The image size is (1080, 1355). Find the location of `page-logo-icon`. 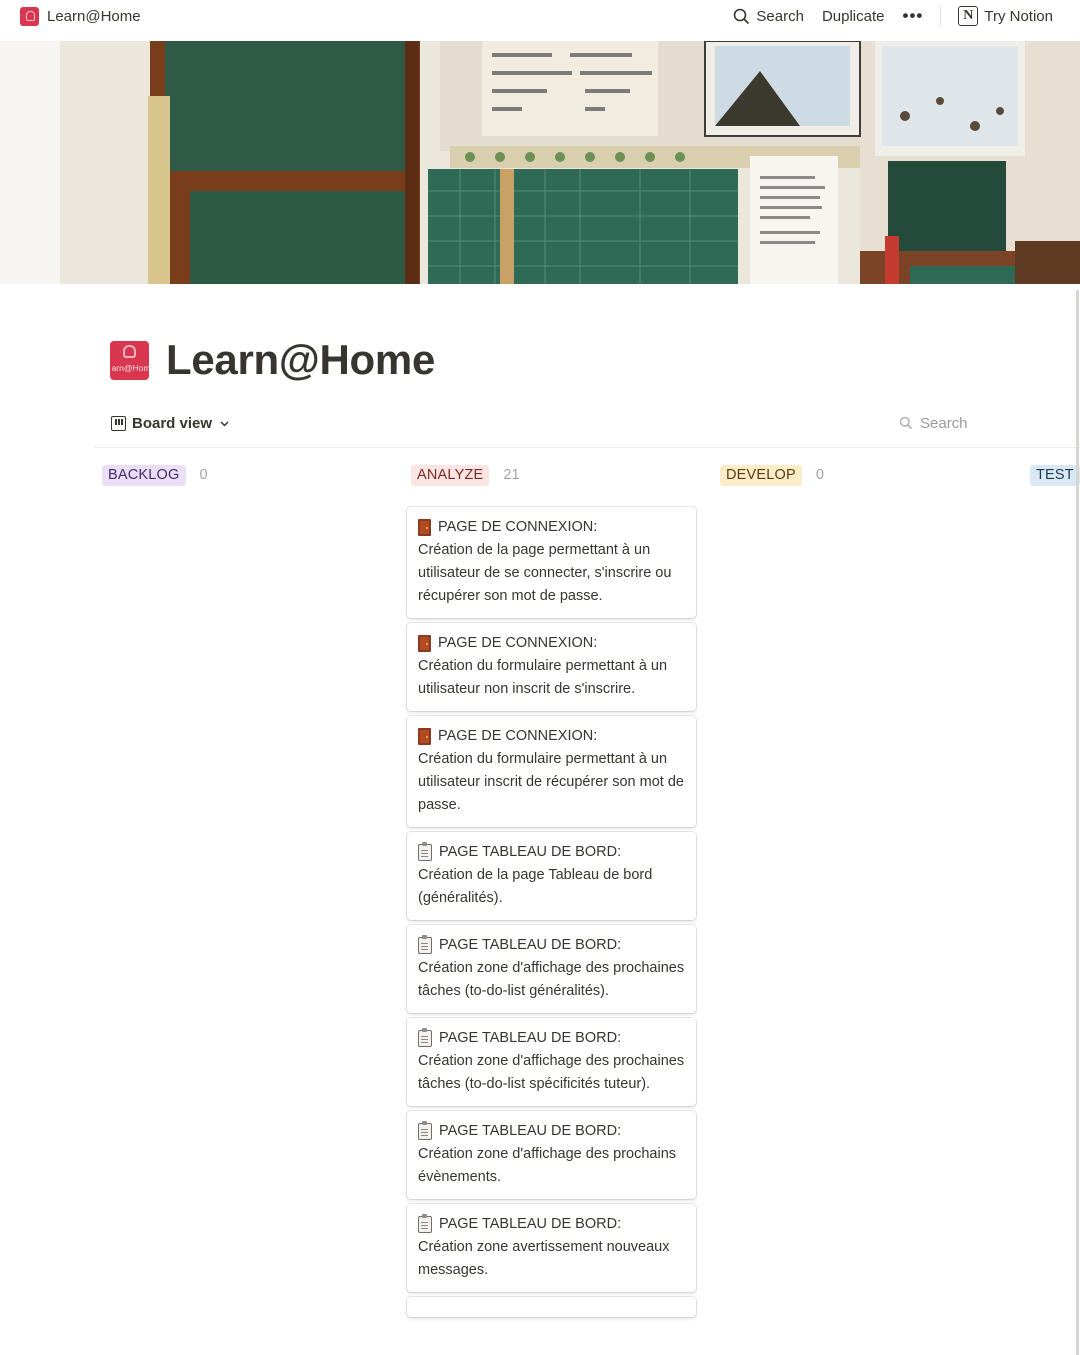

page-logo-icon is located at coordinates (29, 16).